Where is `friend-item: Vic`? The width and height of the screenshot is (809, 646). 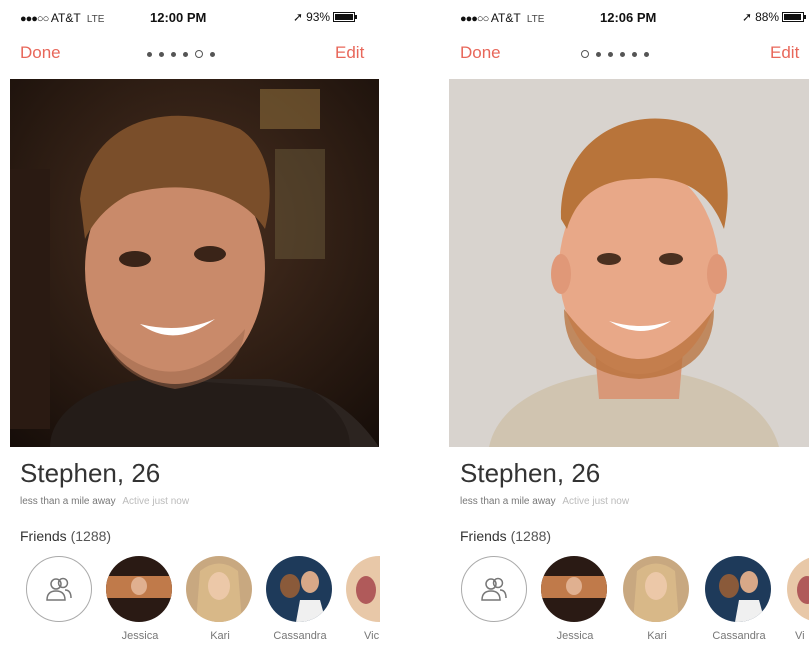
friend-item: Vic is located at coordinates (363, 599).